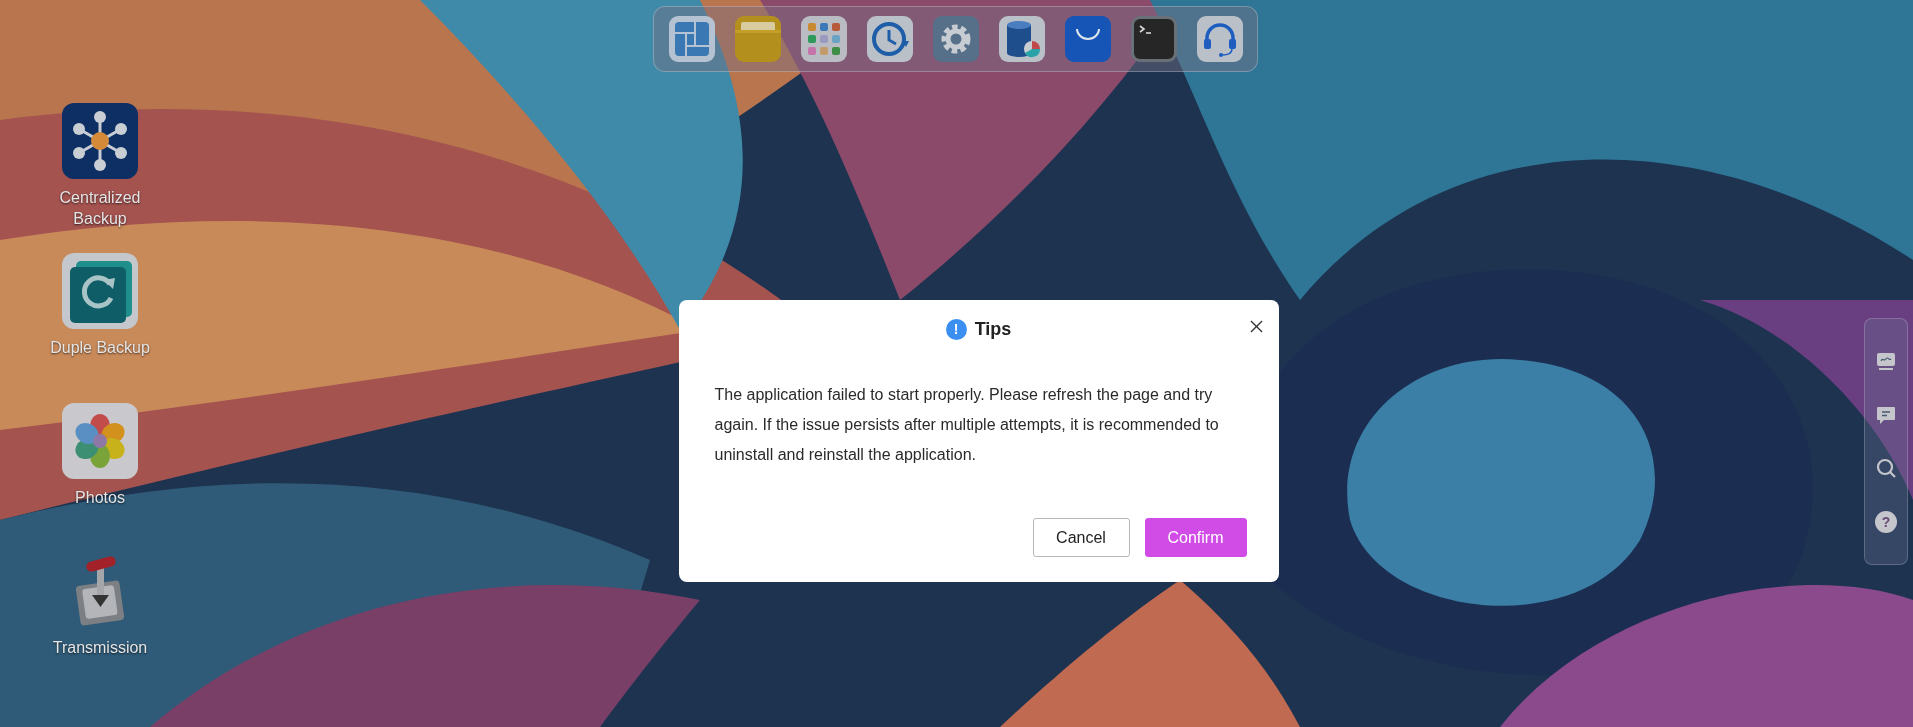 The width and height of the screenshot is (1913, 727). What do you see at coordinates (691, 39) in the screenshot?
I see `layout-icon` at bounding box center [691, 39].